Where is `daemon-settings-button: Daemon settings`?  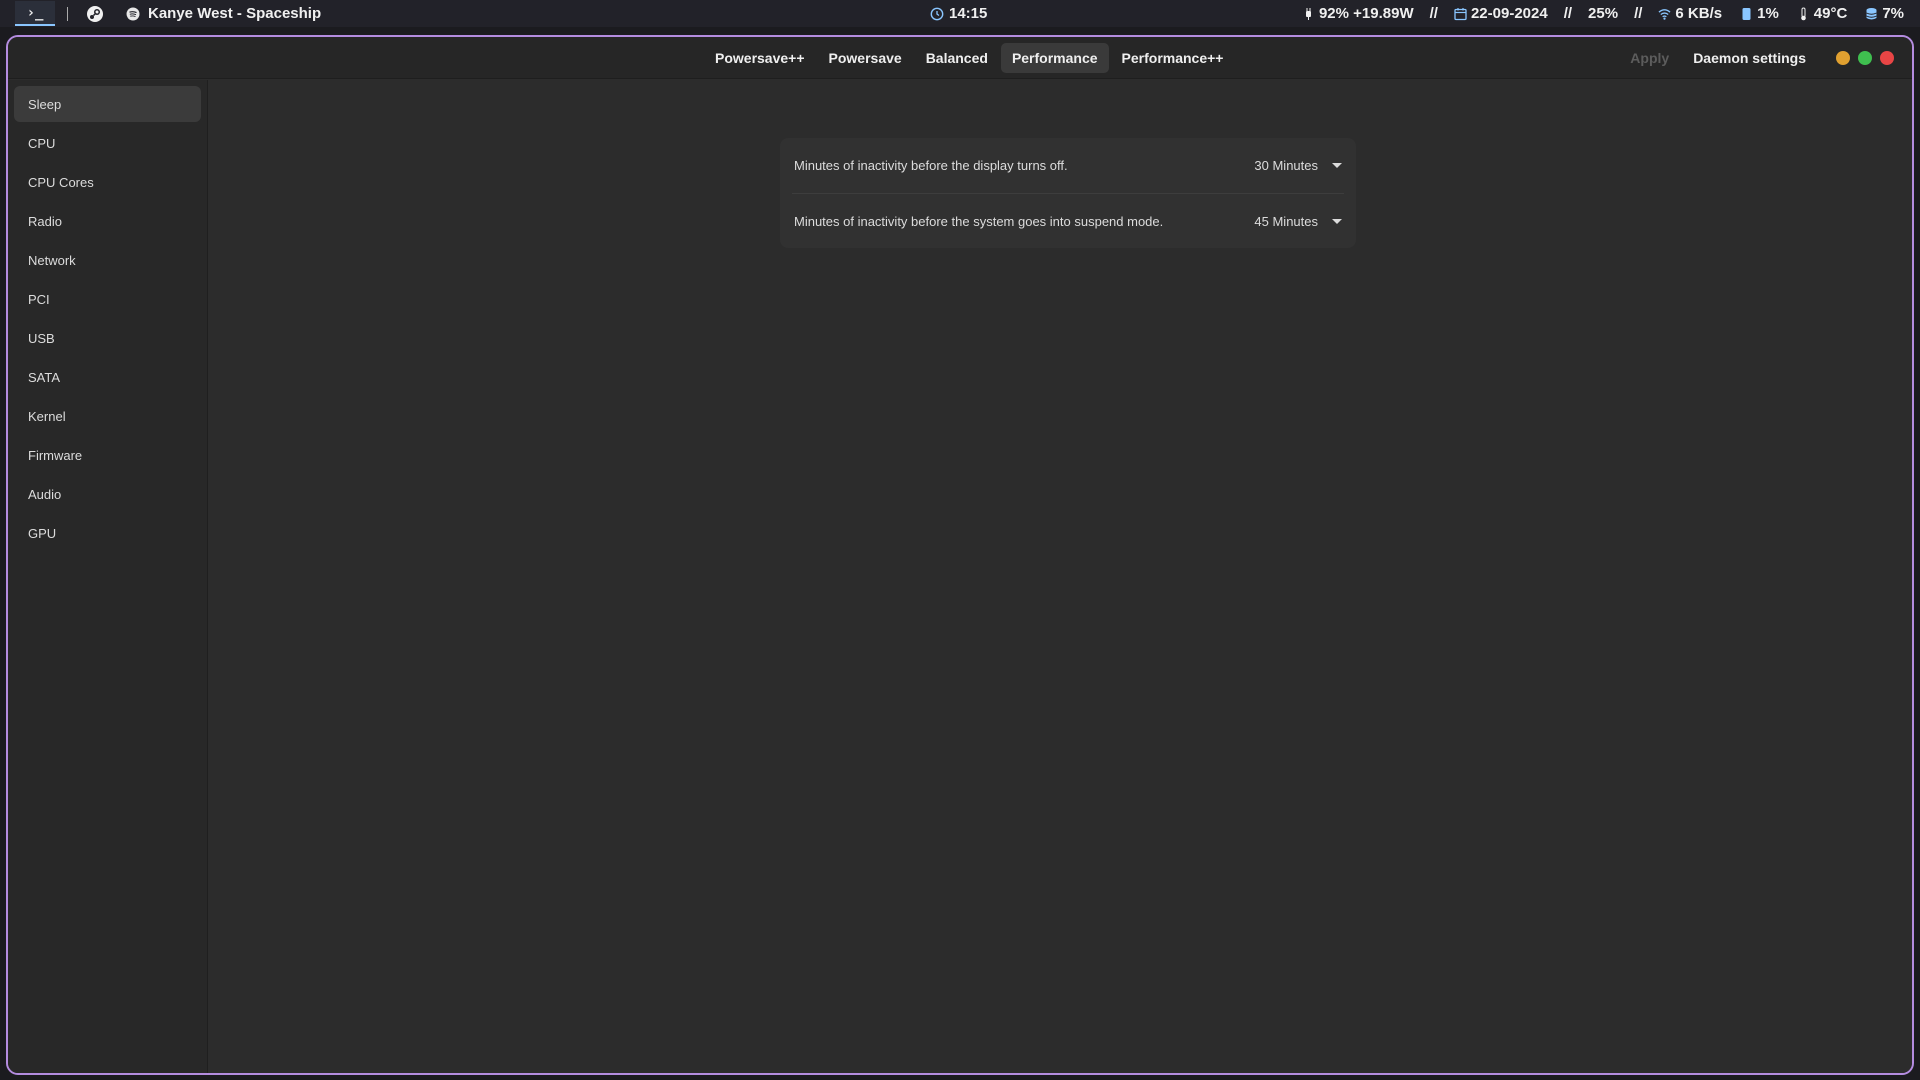 daemon-settings-button: Daemon settings is located at coordinates (1749, 58).